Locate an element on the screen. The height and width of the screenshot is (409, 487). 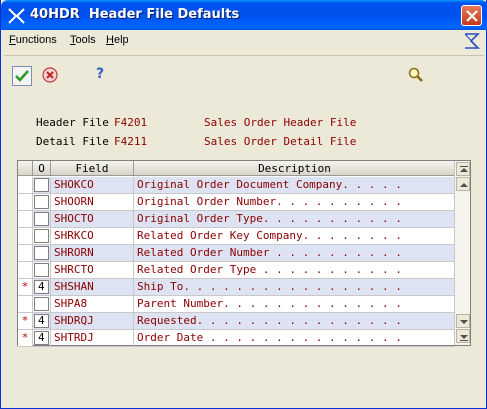
grid-vertical-scrollbar is located at coordinates (462, 253).